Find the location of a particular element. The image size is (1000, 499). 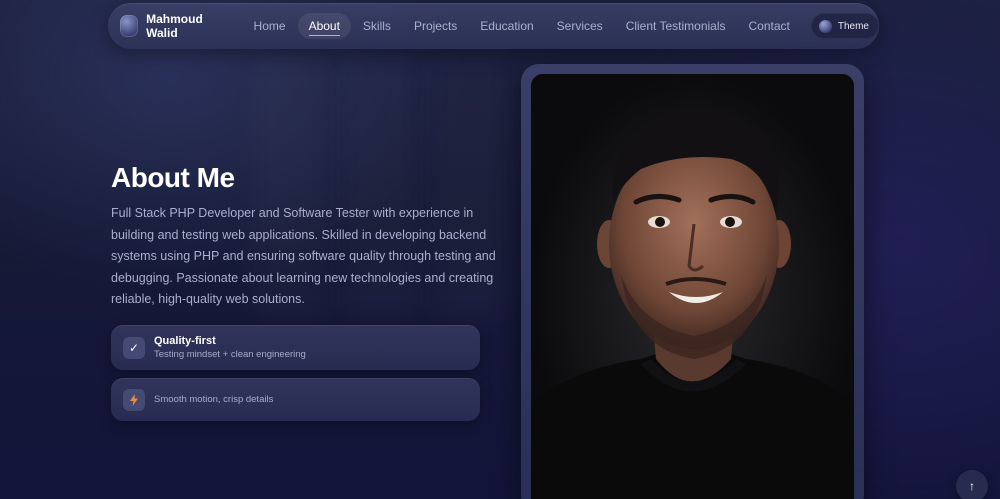

scroll-to-top-button: ↑ is located at coordinates (972, 484).